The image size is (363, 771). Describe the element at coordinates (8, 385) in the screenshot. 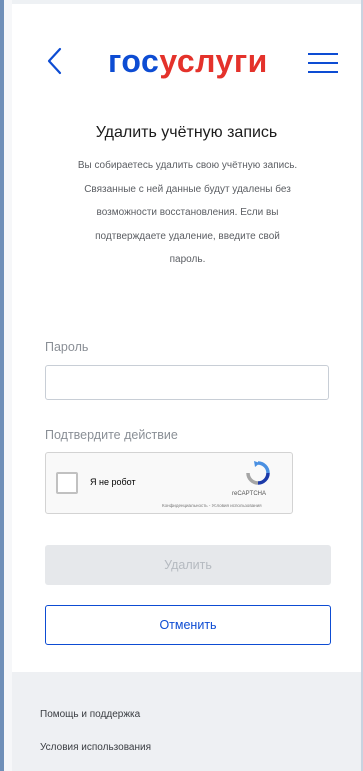

I see `window-frame-gutter` at that location.